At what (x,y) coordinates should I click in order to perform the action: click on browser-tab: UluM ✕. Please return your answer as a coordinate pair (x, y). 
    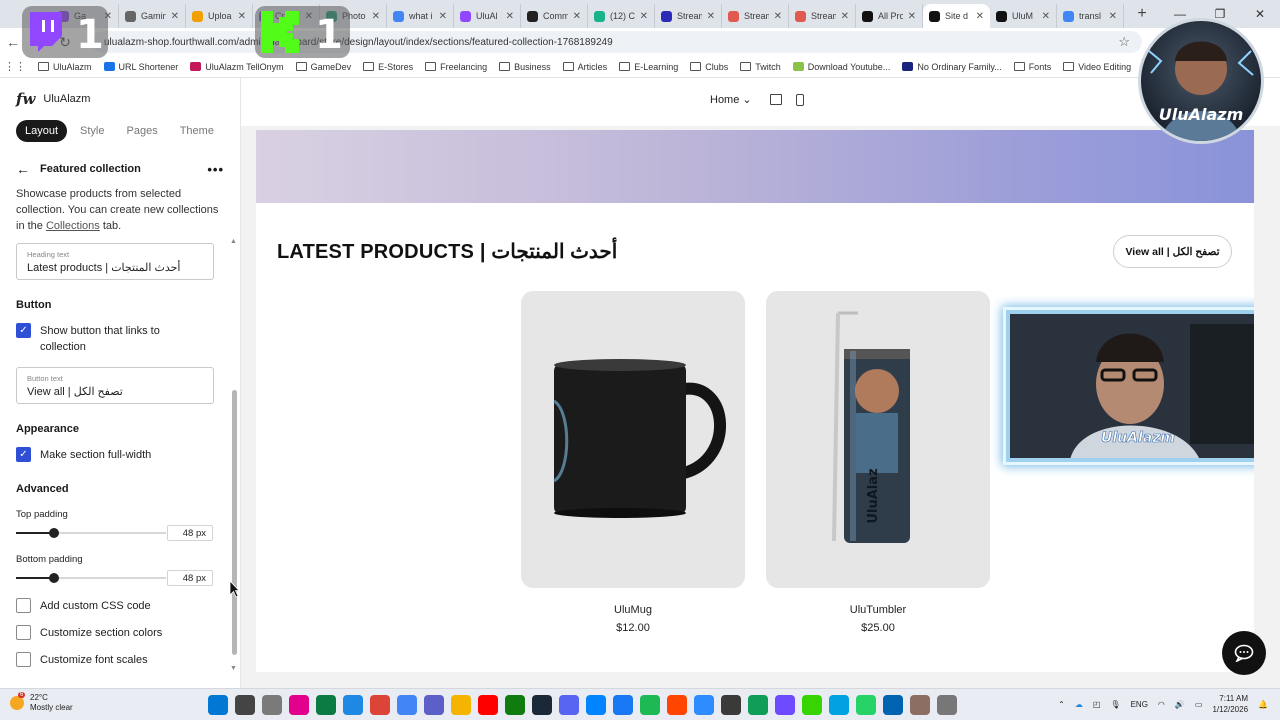
    Looking at the image, I should click on (1023, 16).